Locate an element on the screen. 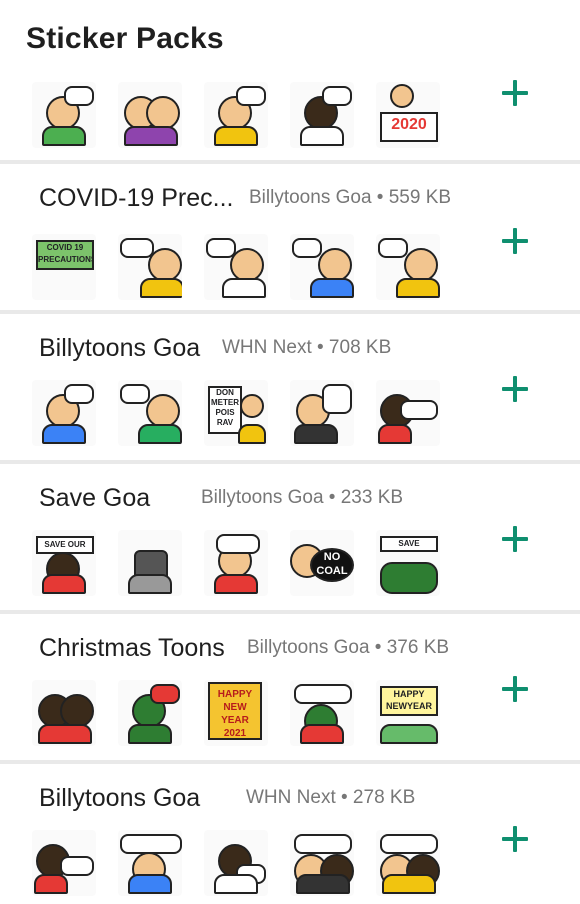  pack-meta: WHN Next • 708 KB is located at coordinates (307, 347).